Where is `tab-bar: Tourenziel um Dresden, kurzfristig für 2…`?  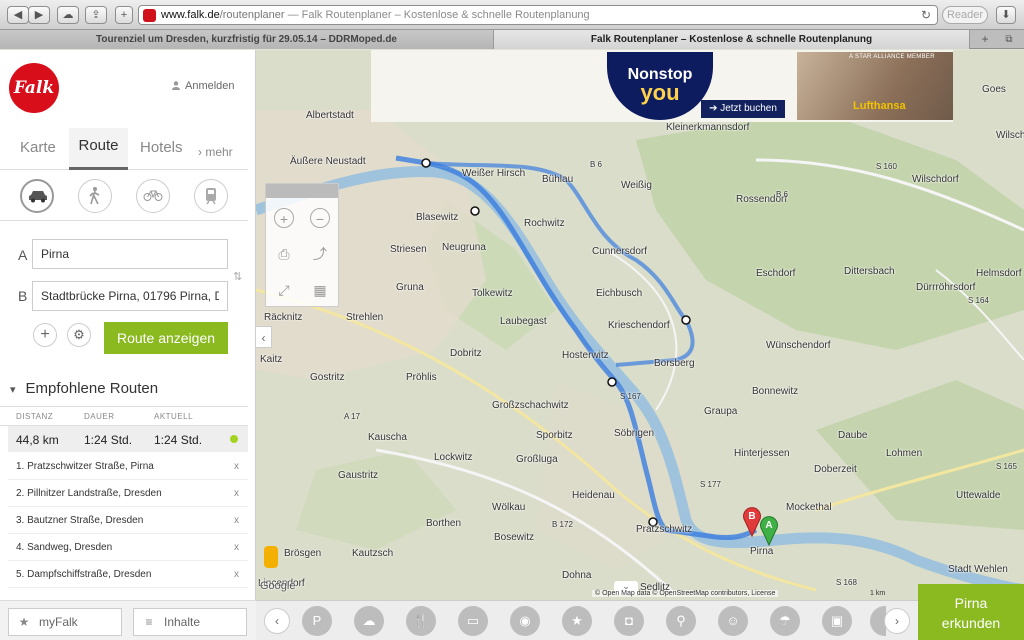 tab-bar: Tourenziel um Dresden, kurzfristig für 2… is located at coordinates (512, 39).